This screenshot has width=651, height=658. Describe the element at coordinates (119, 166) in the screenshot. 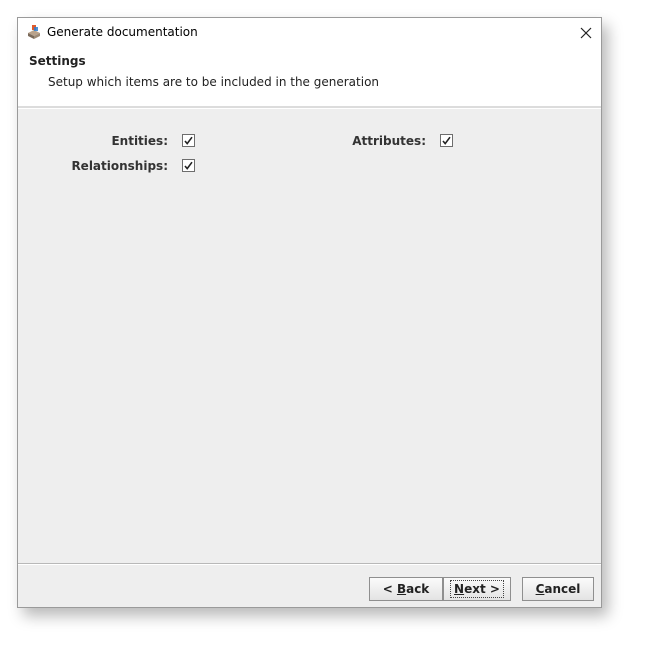

I see `relationships-label: Relationships:` at that location.